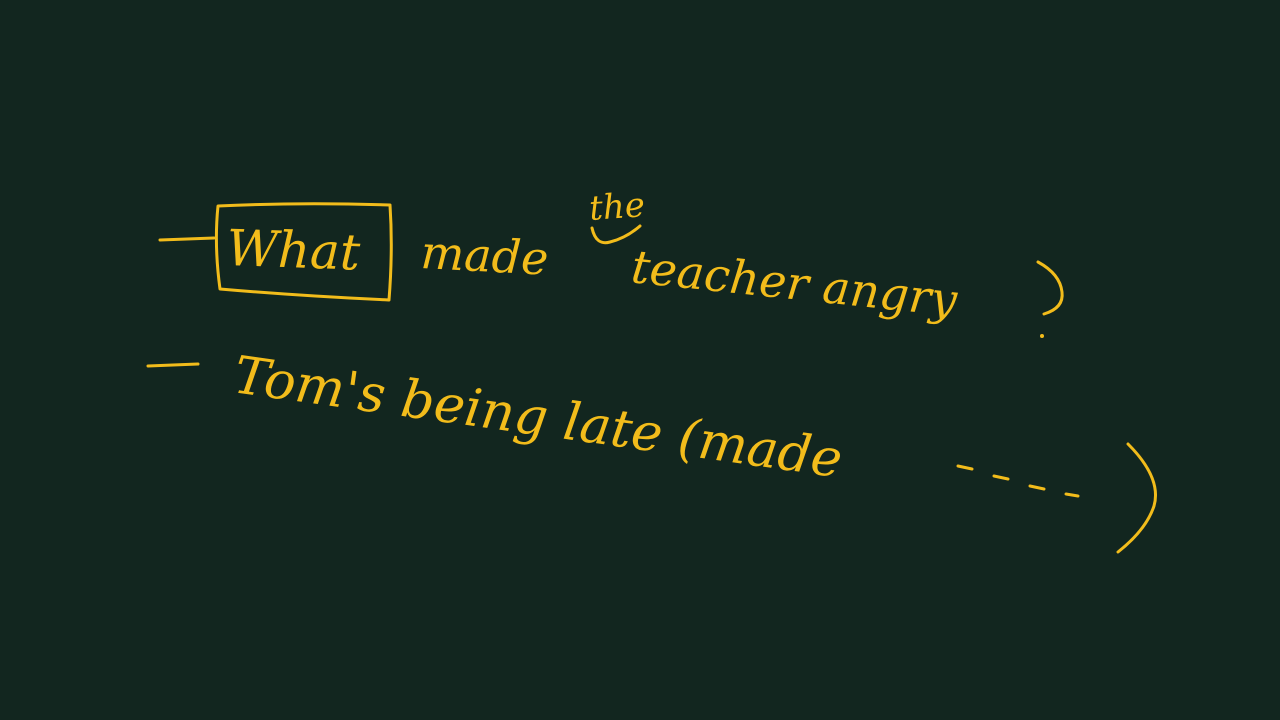  Describe the element at coordinates (1018, 481) in the screenshot. I see `ellipsis-dashes` at that location.